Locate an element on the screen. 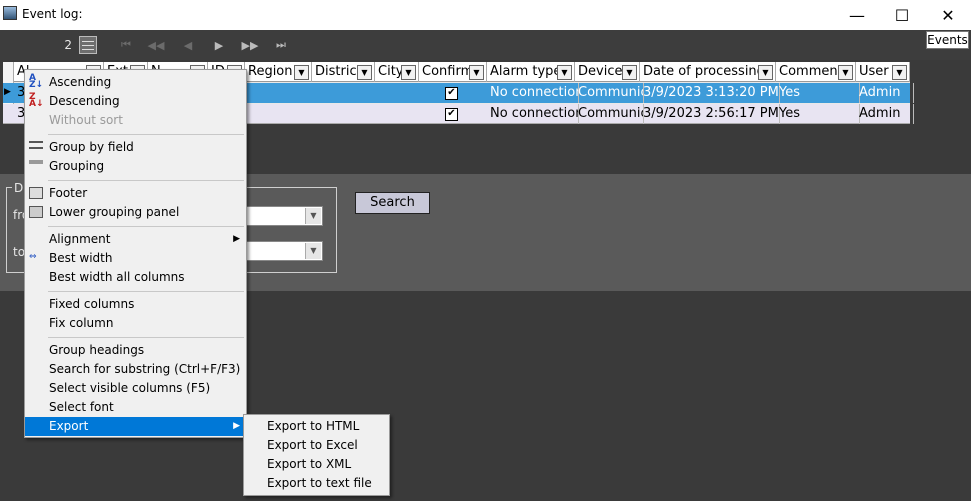 The height and width of the screenshot is (501, 971). search-button: Search is located at coordinates (392, 203).